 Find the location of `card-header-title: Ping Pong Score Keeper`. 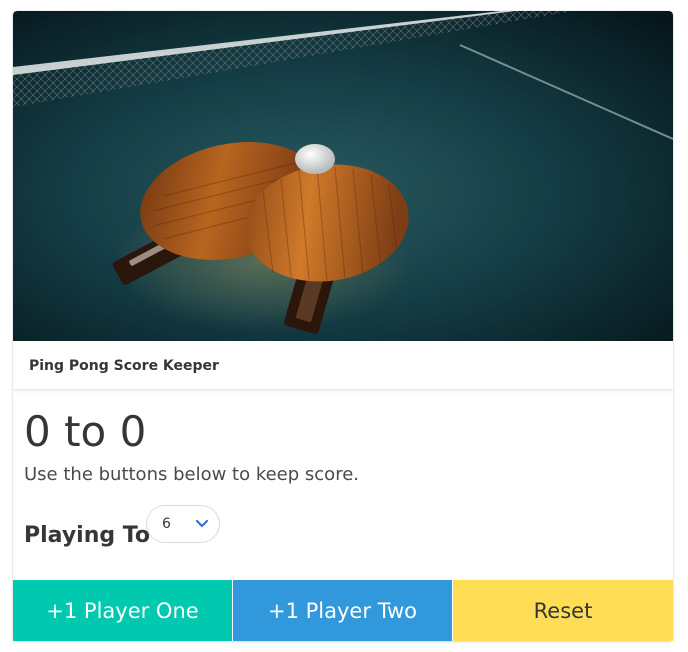

card-header-title: Ping Pong Score Keeper is located at coordinates (124, 366).